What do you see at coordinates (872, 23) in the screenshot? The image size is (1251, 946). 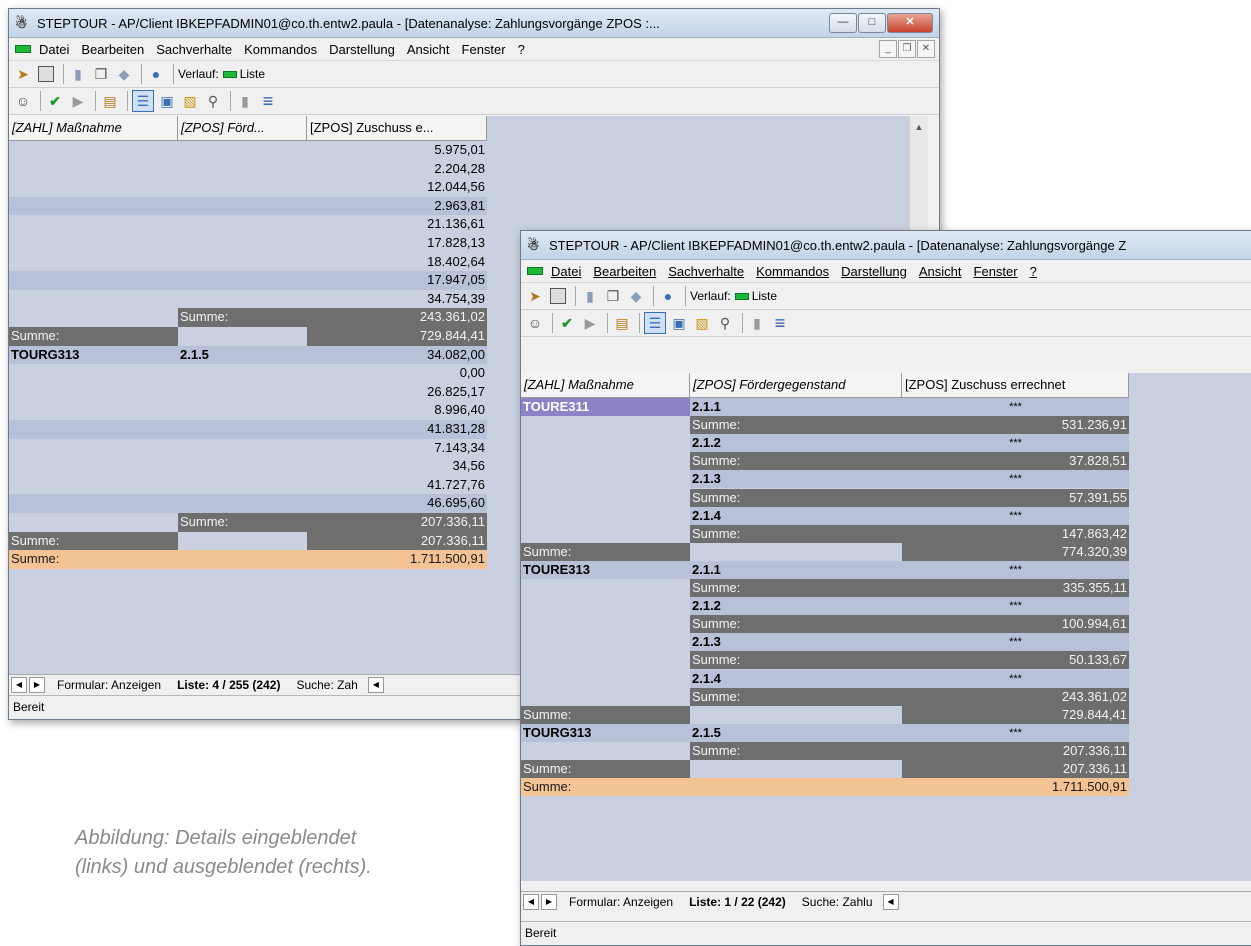 I see `maximize-button: □` at bounding box center [872, 23].